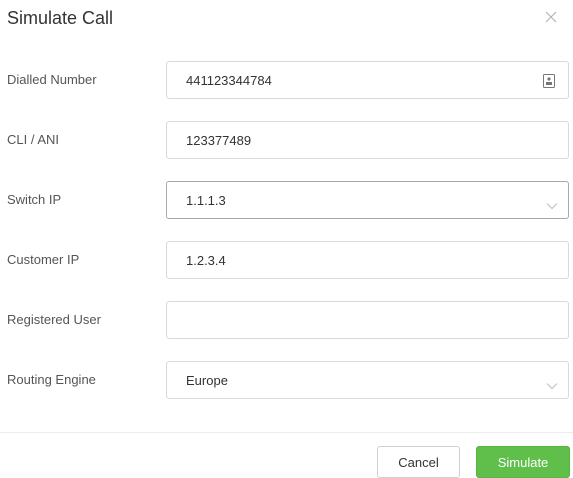 The height and width of the screenshot is (478, 573). What do you see at coordinates (34, 199) in the screenshot?
I see `switch-ip-label: Switch IP` at bounding box center [34, 199].